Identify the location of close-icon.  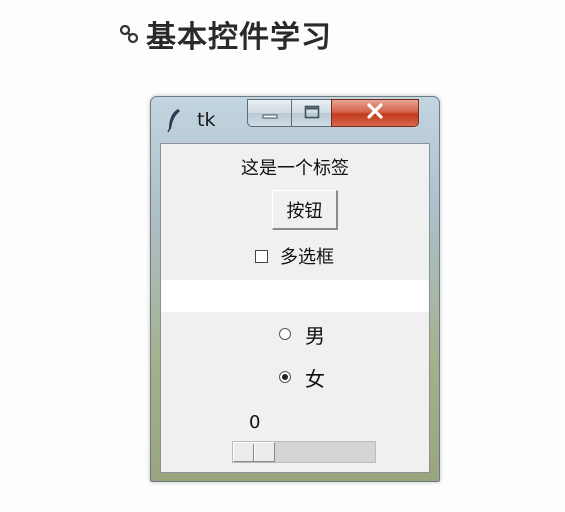
(375, 113).